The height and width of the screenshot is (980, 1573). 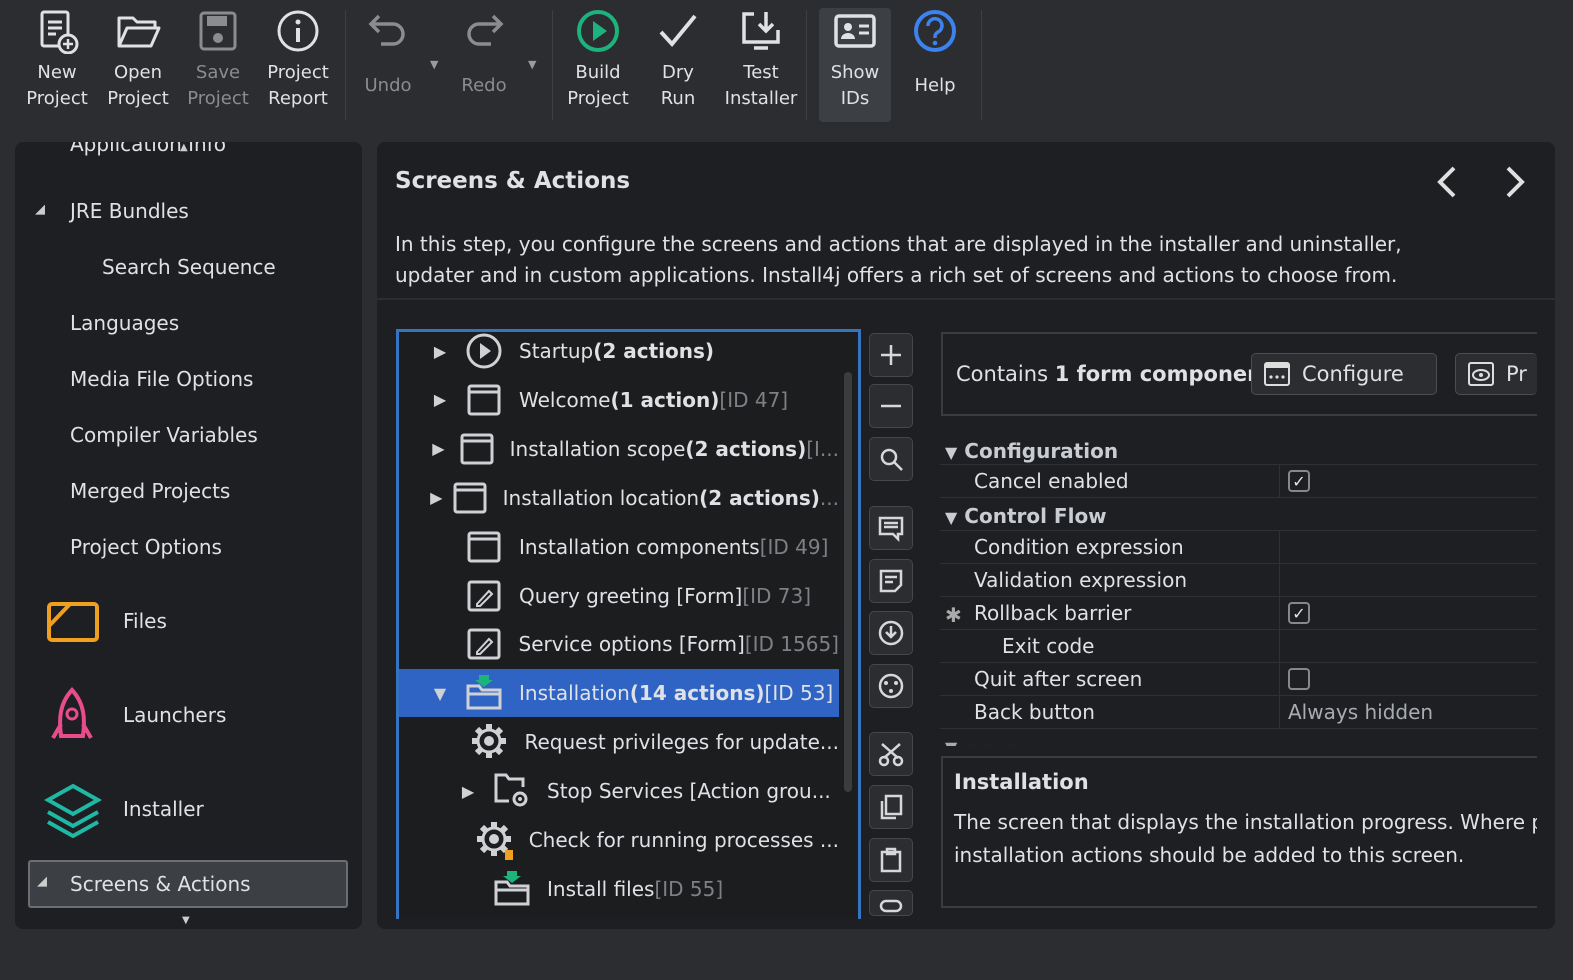 I want to click on copy-icon, so click(x=891, y=807).